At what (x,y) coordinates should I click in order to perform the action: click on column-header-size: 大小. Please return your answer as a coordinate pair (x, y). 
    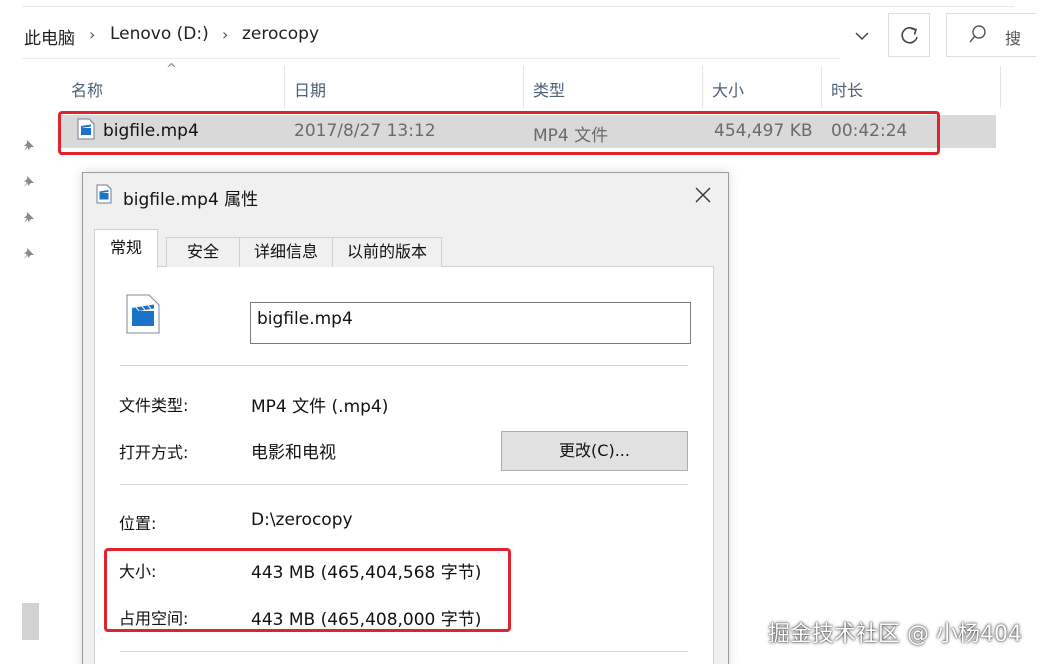
    Looking at the image, I should click on (728, 89).